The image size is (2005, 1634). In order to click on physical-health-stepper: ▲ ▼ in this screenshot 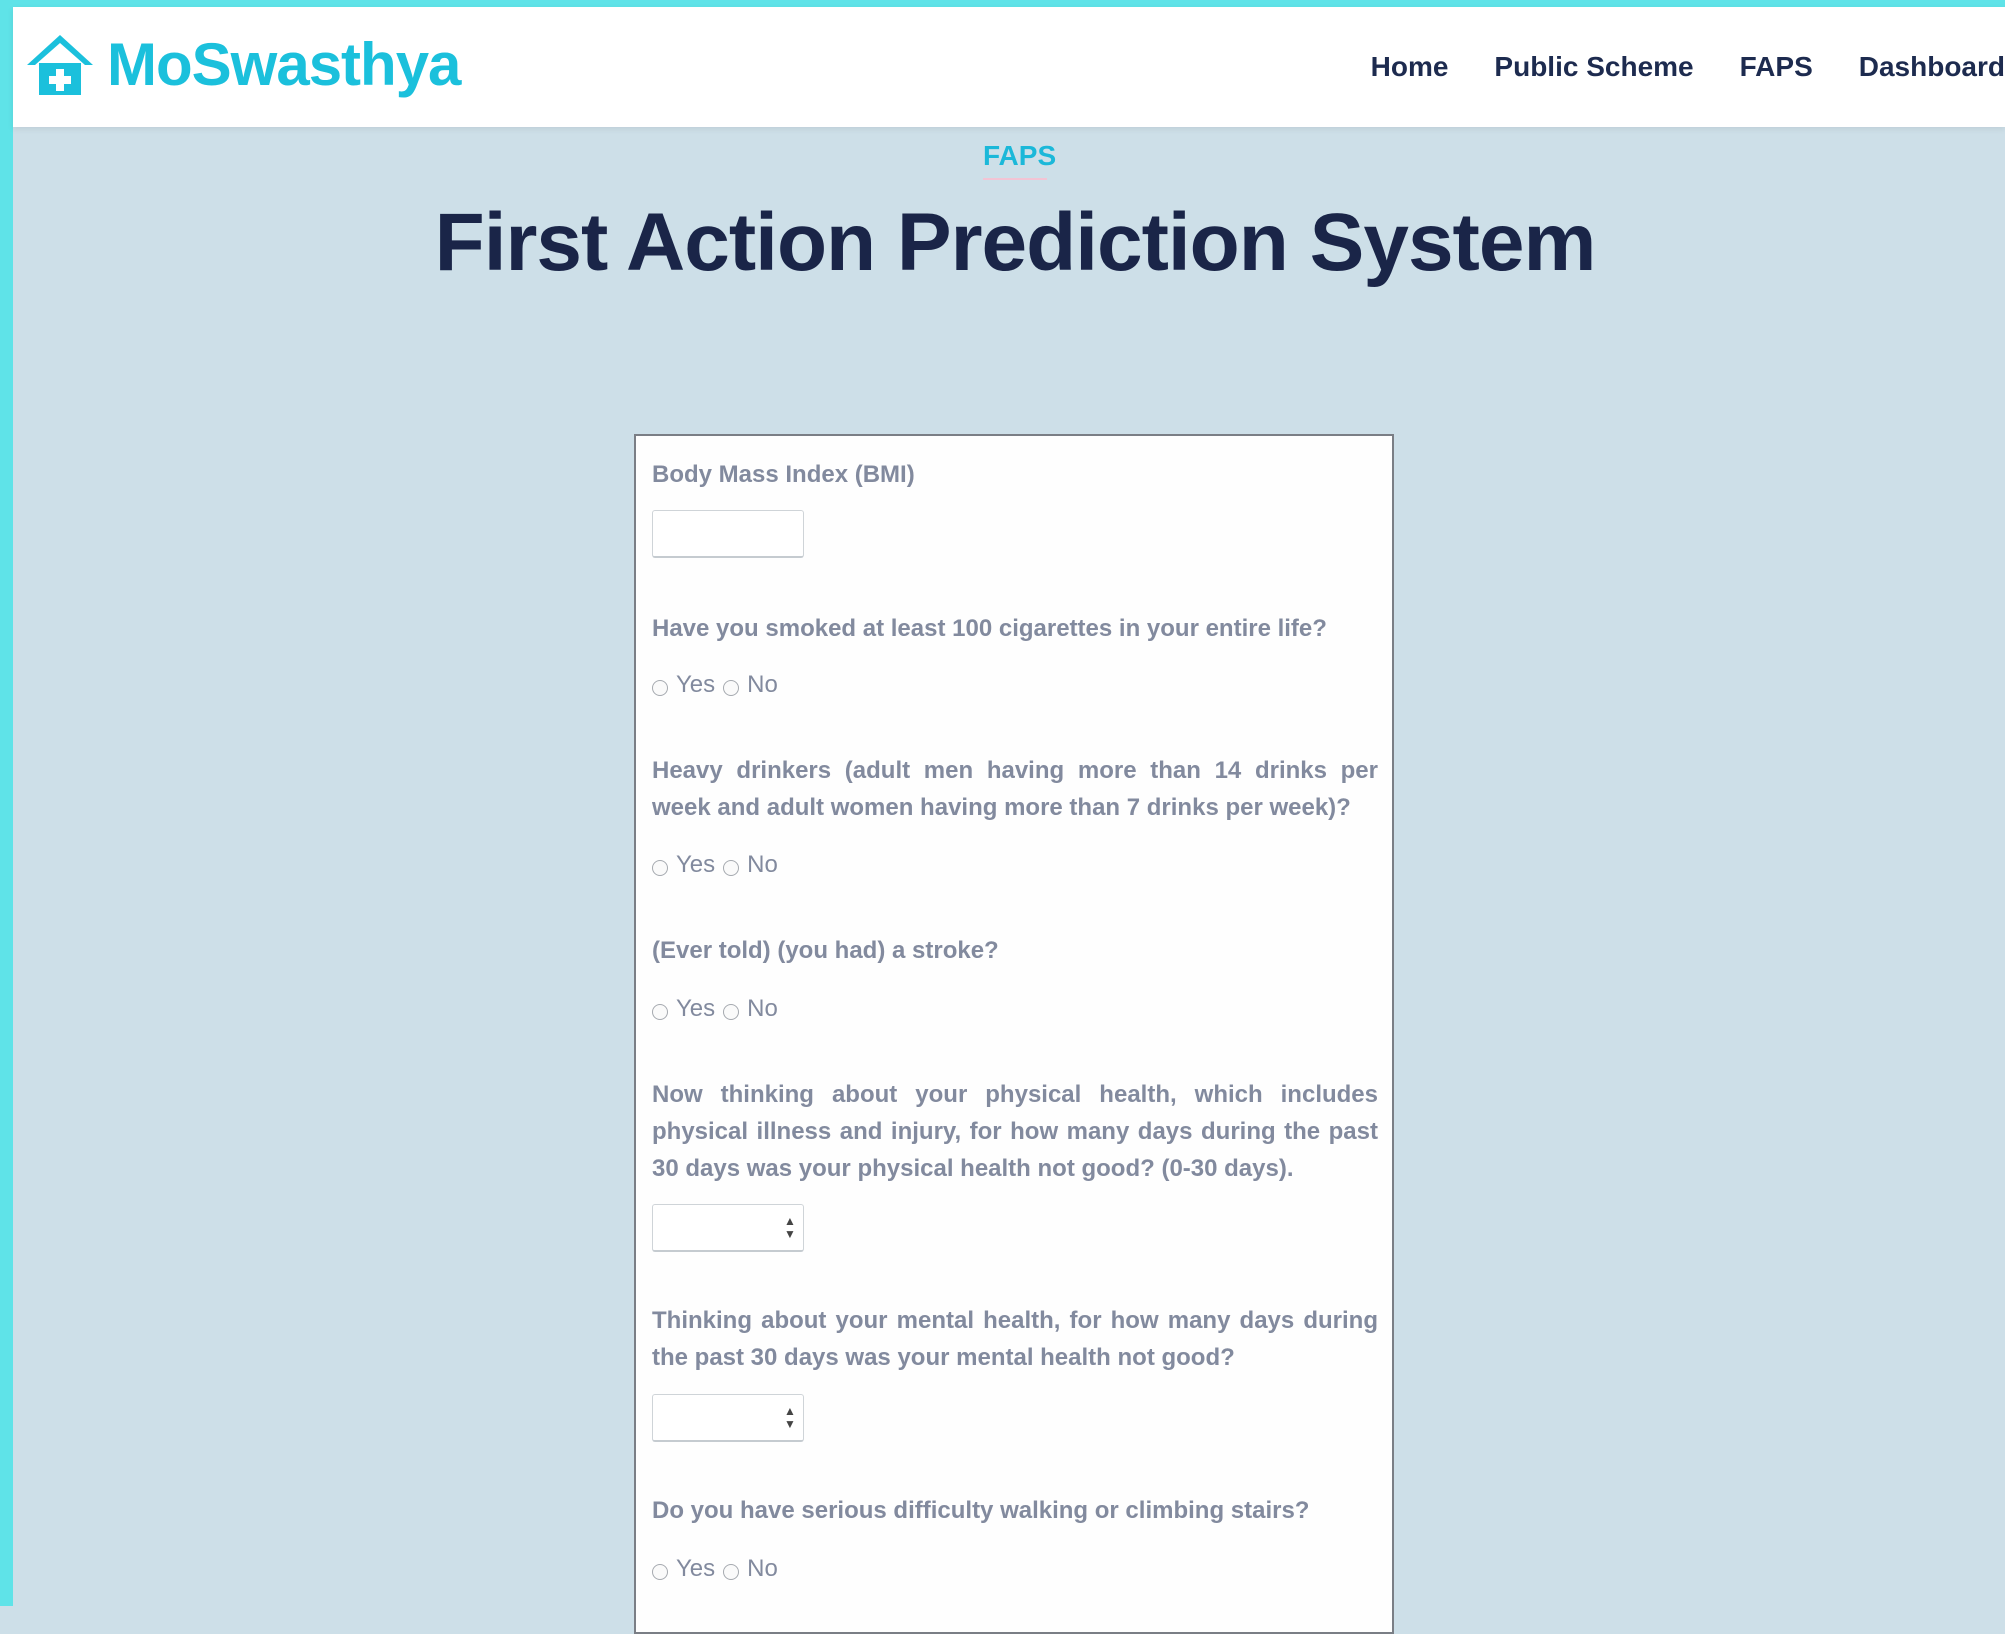, I will do `click(790, 1229)`.